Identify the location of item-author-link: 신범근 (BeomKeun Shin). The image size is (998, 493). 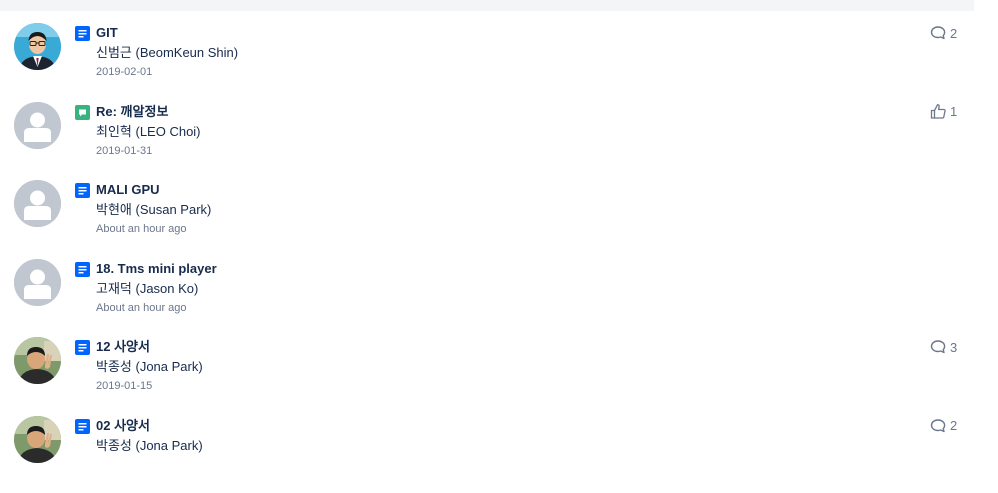
(167, 53).